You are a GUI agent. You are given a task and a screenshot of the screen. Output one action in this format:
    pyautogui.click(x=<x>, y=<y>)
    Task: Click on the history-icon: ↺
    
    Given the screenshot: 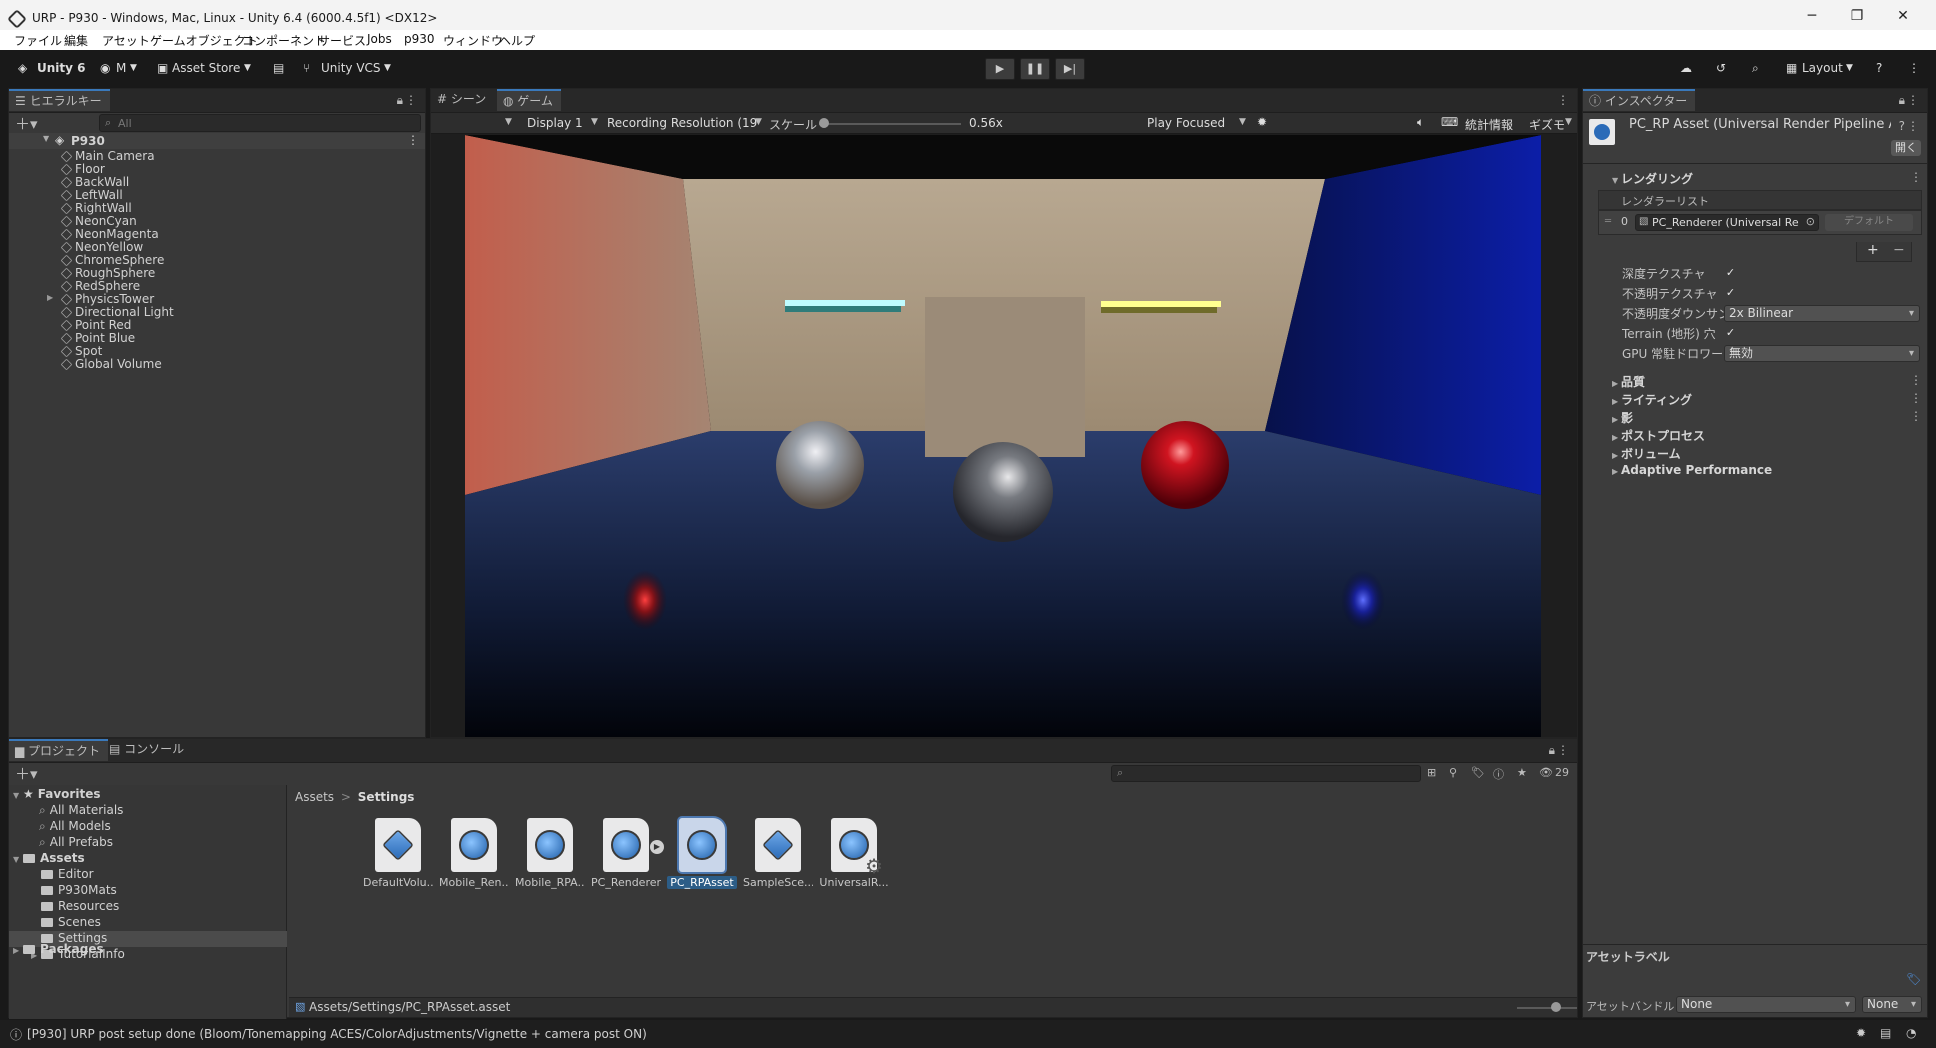 What is the action you would take?
    pyautogui.click(x=1721, y=68)
    